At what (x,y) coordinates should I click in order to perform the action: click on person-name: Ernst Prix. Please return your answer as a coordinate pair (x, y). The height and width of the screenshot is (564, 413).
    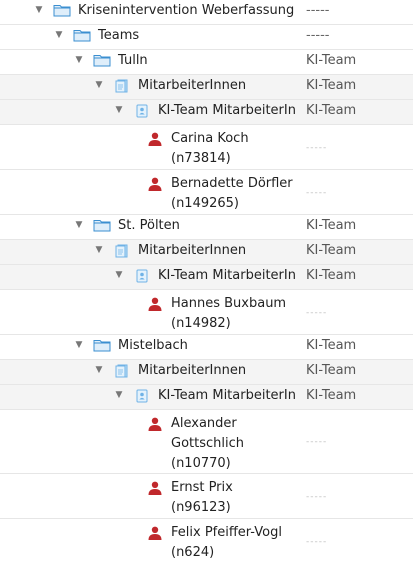
    Looking at the image, I should click on (202, 487).